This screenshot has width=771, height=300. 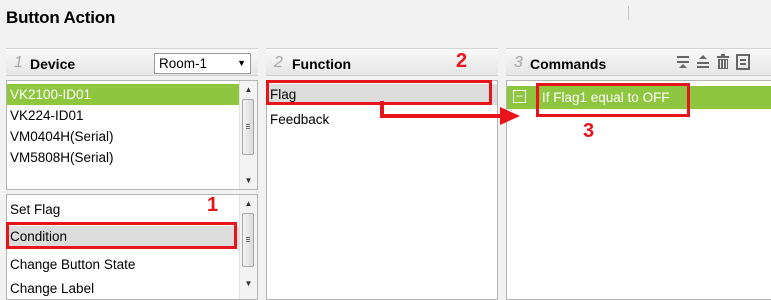 I want to click on device-item: VK224-ID01, so click(x=132, y=115).